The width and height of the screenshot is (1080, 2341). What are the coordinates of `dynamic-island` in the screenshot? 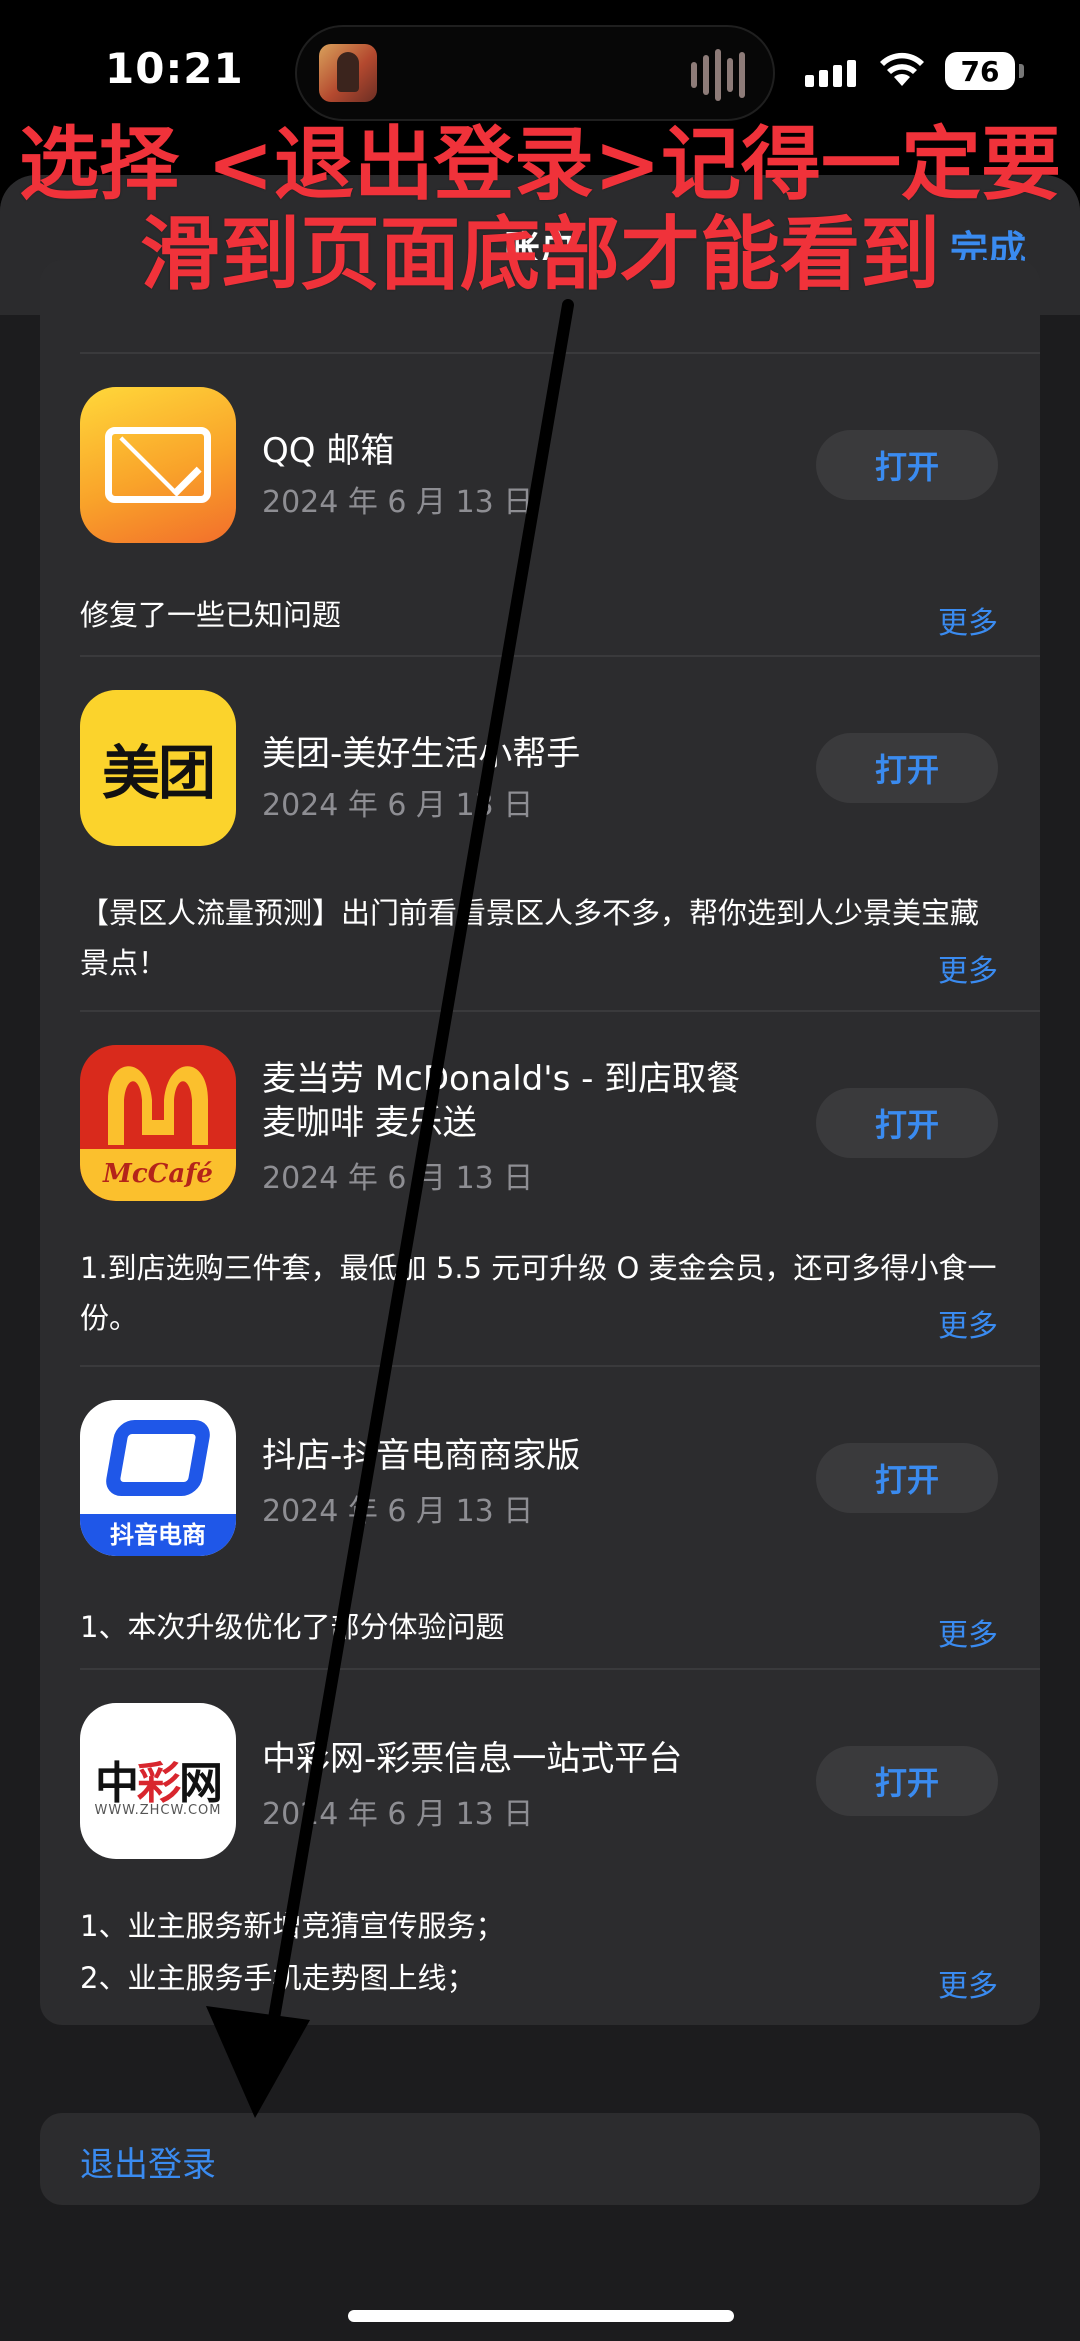 It's located at (535, 73).